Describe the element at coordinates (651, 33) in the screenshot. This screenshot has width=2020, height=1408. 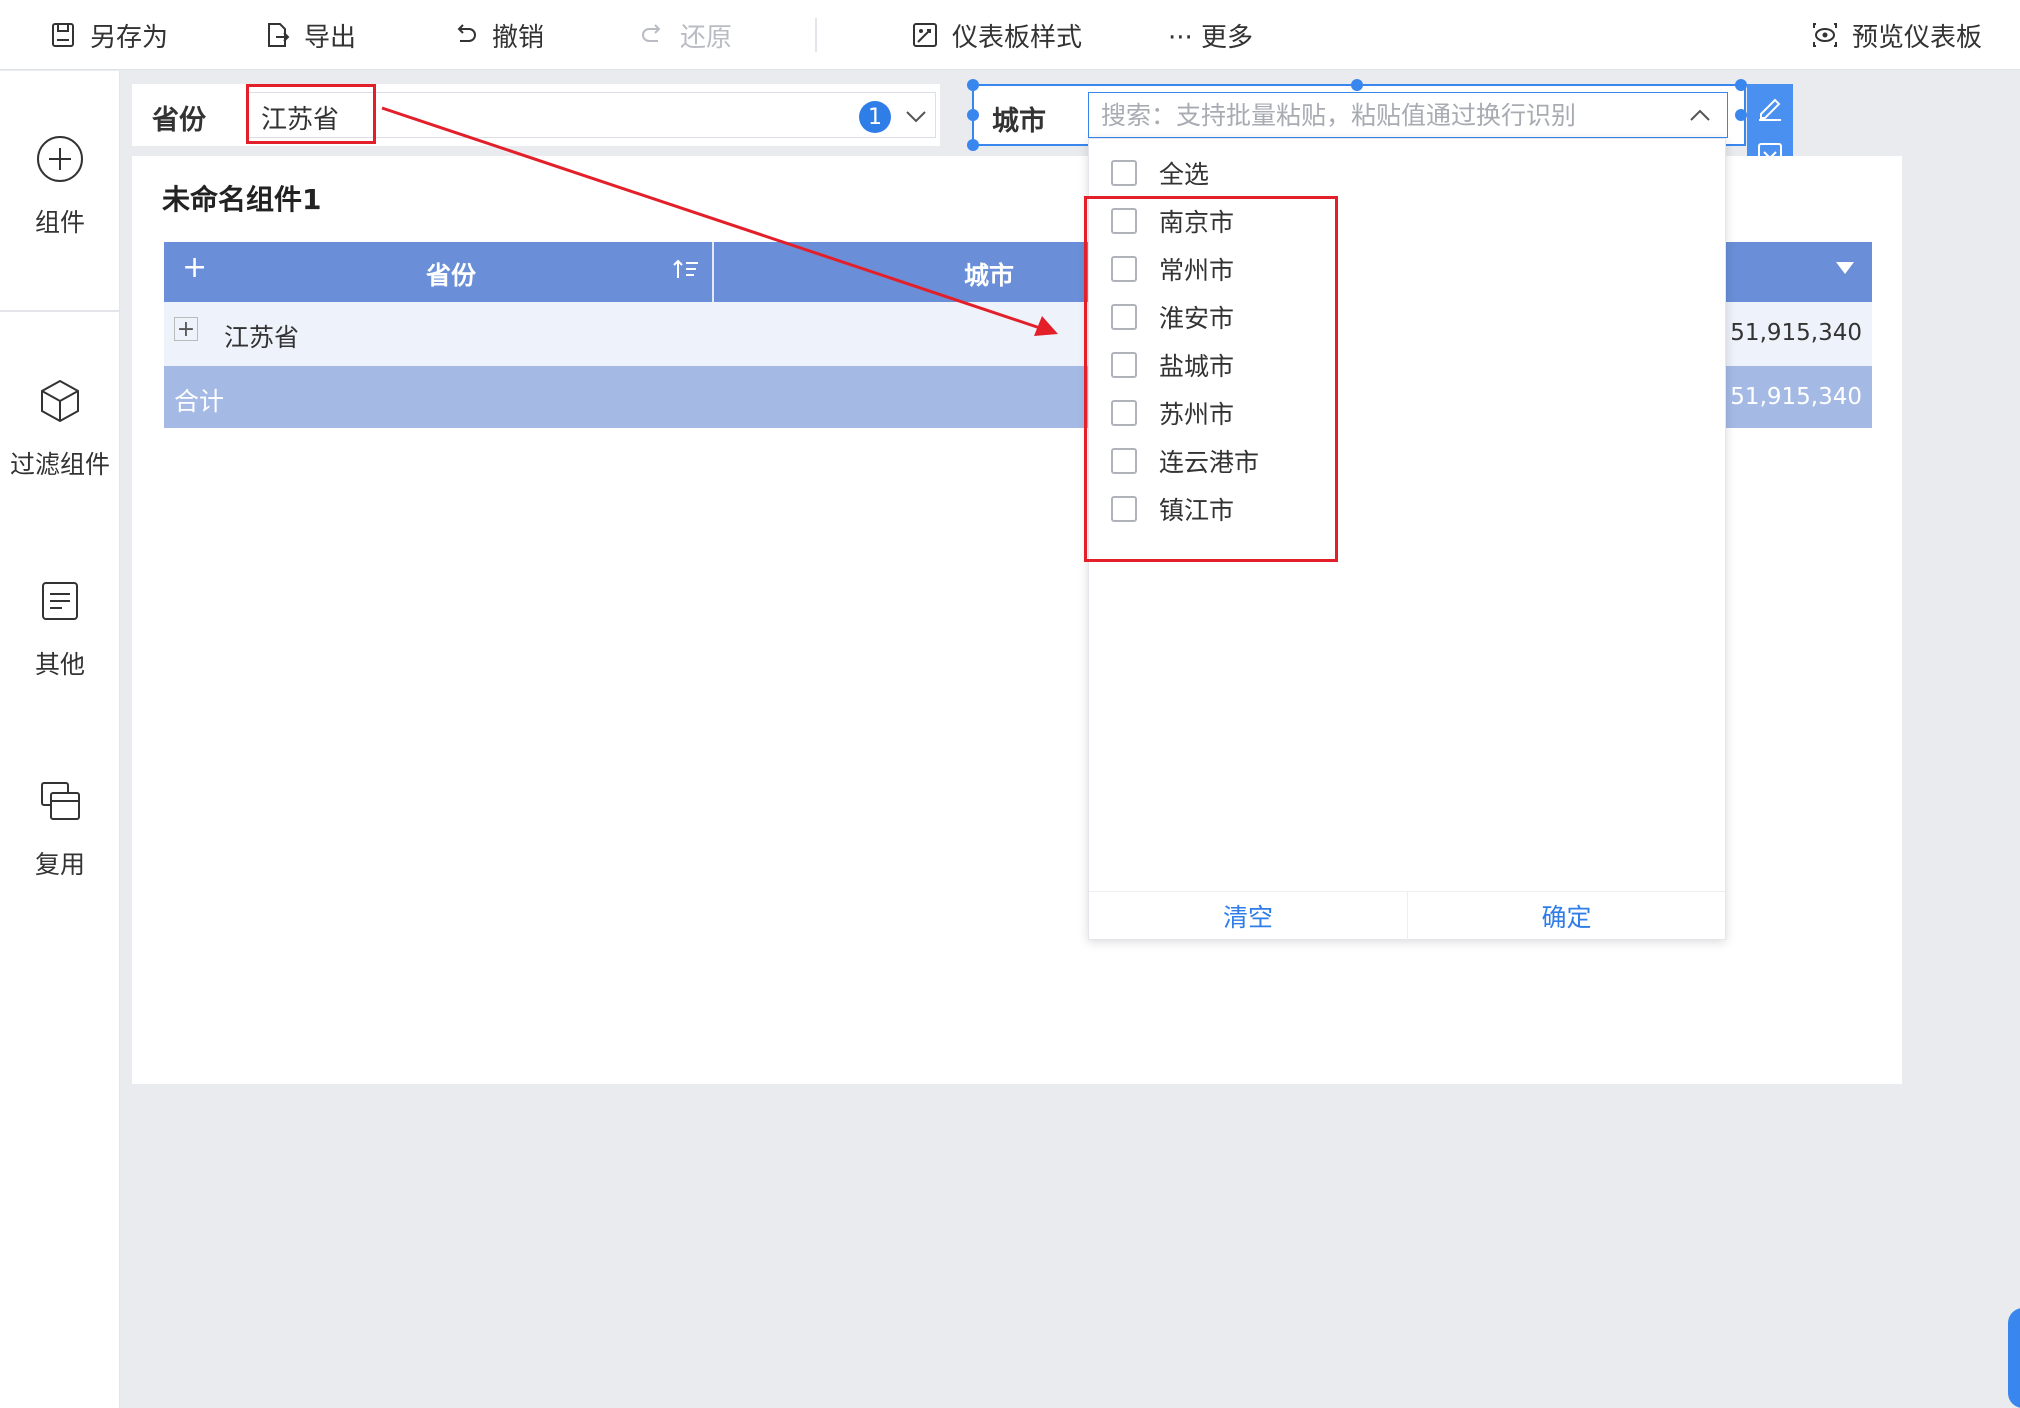
I see `redo-icon` at that location.